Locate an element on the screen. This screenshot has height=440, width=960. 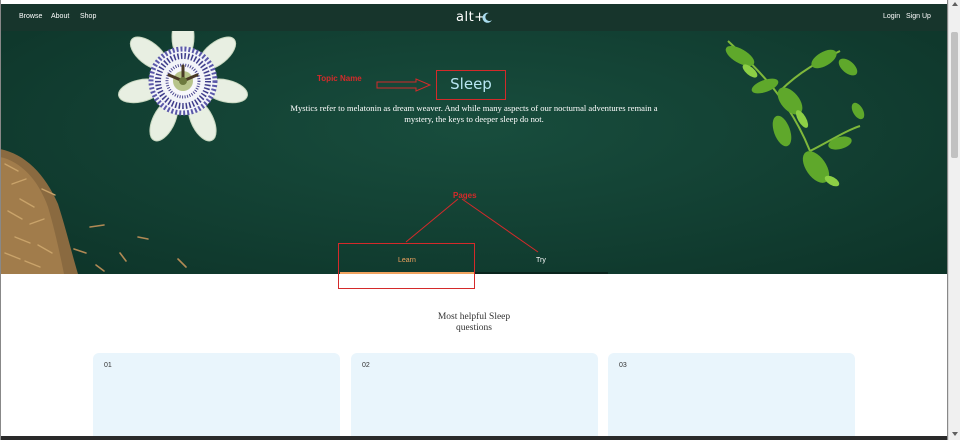
topic-title: Sleep is located at coordinates (471, 84).